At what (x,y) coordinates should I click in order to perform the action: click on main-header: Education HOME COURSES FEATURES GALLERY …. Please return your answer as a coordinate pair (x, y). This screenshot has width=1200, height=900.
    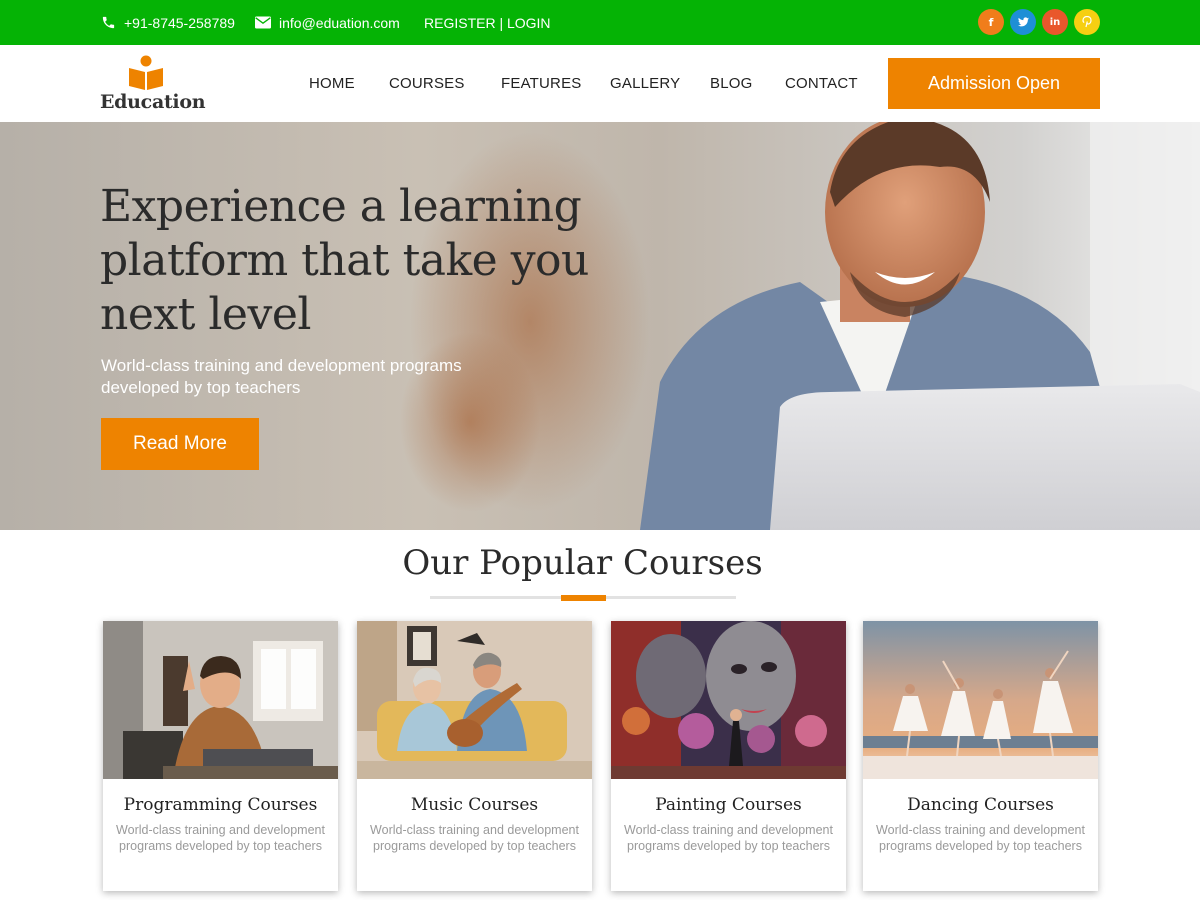
    Looking at the image, I should click on (600, 83).